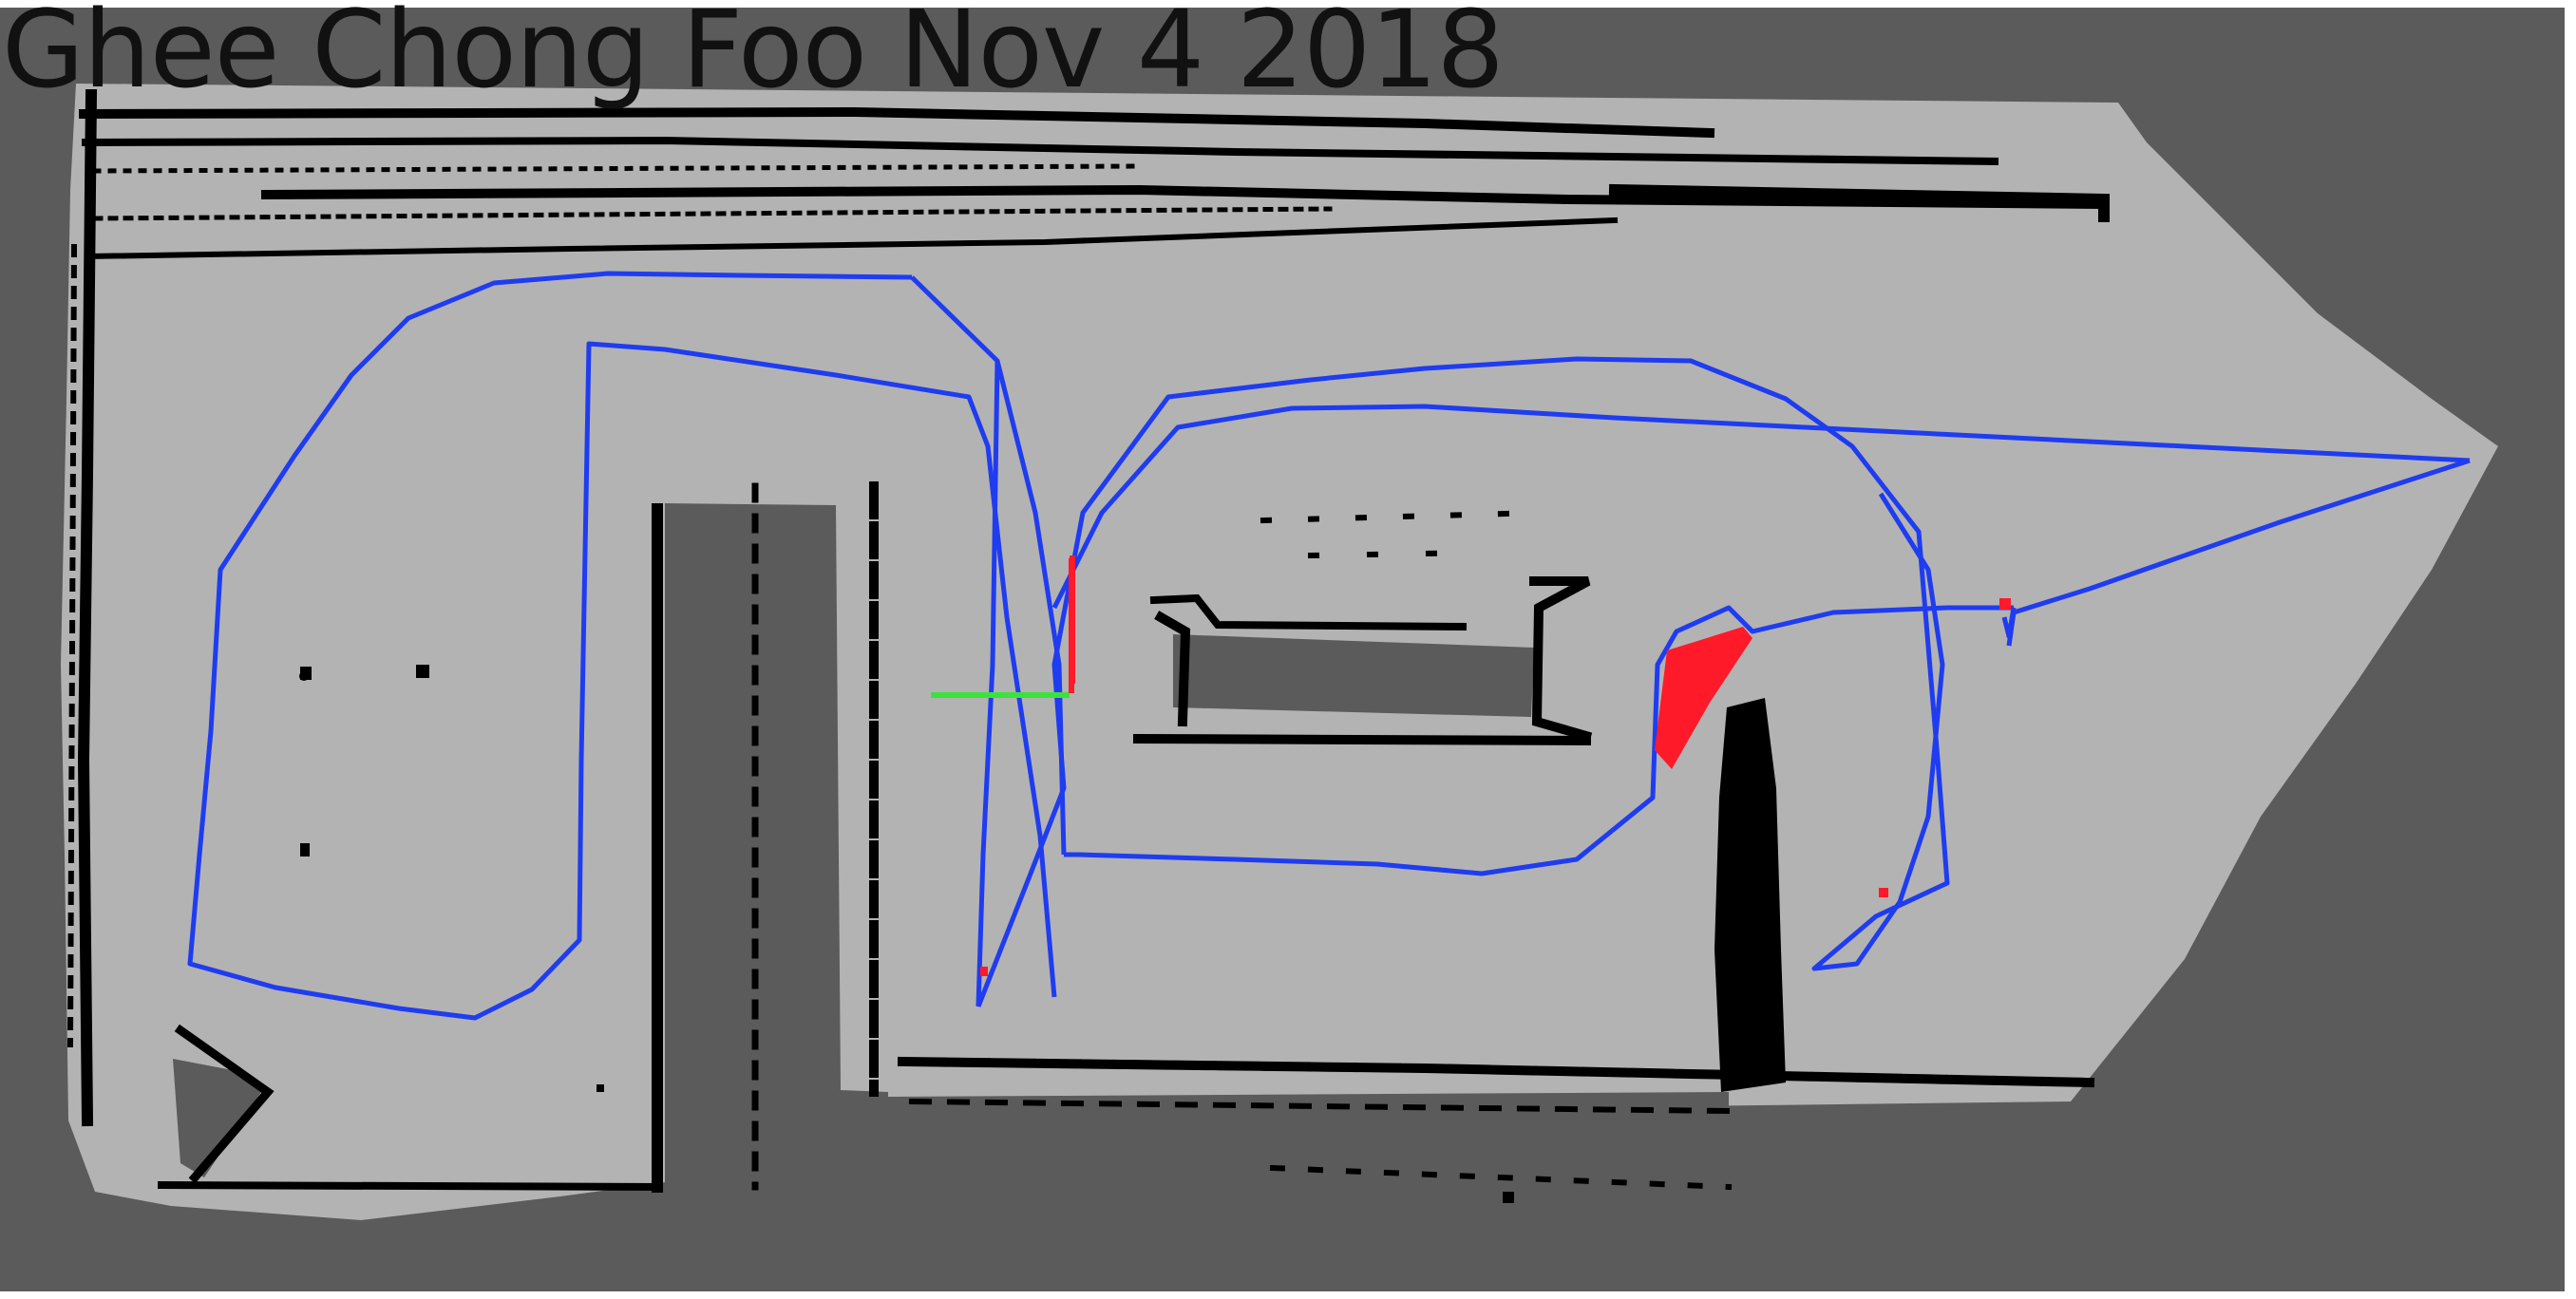 The image size is (2576, 1299). Describe the element at coordinates (87, 607) in the screenshot. I see `wall-left` at that location.